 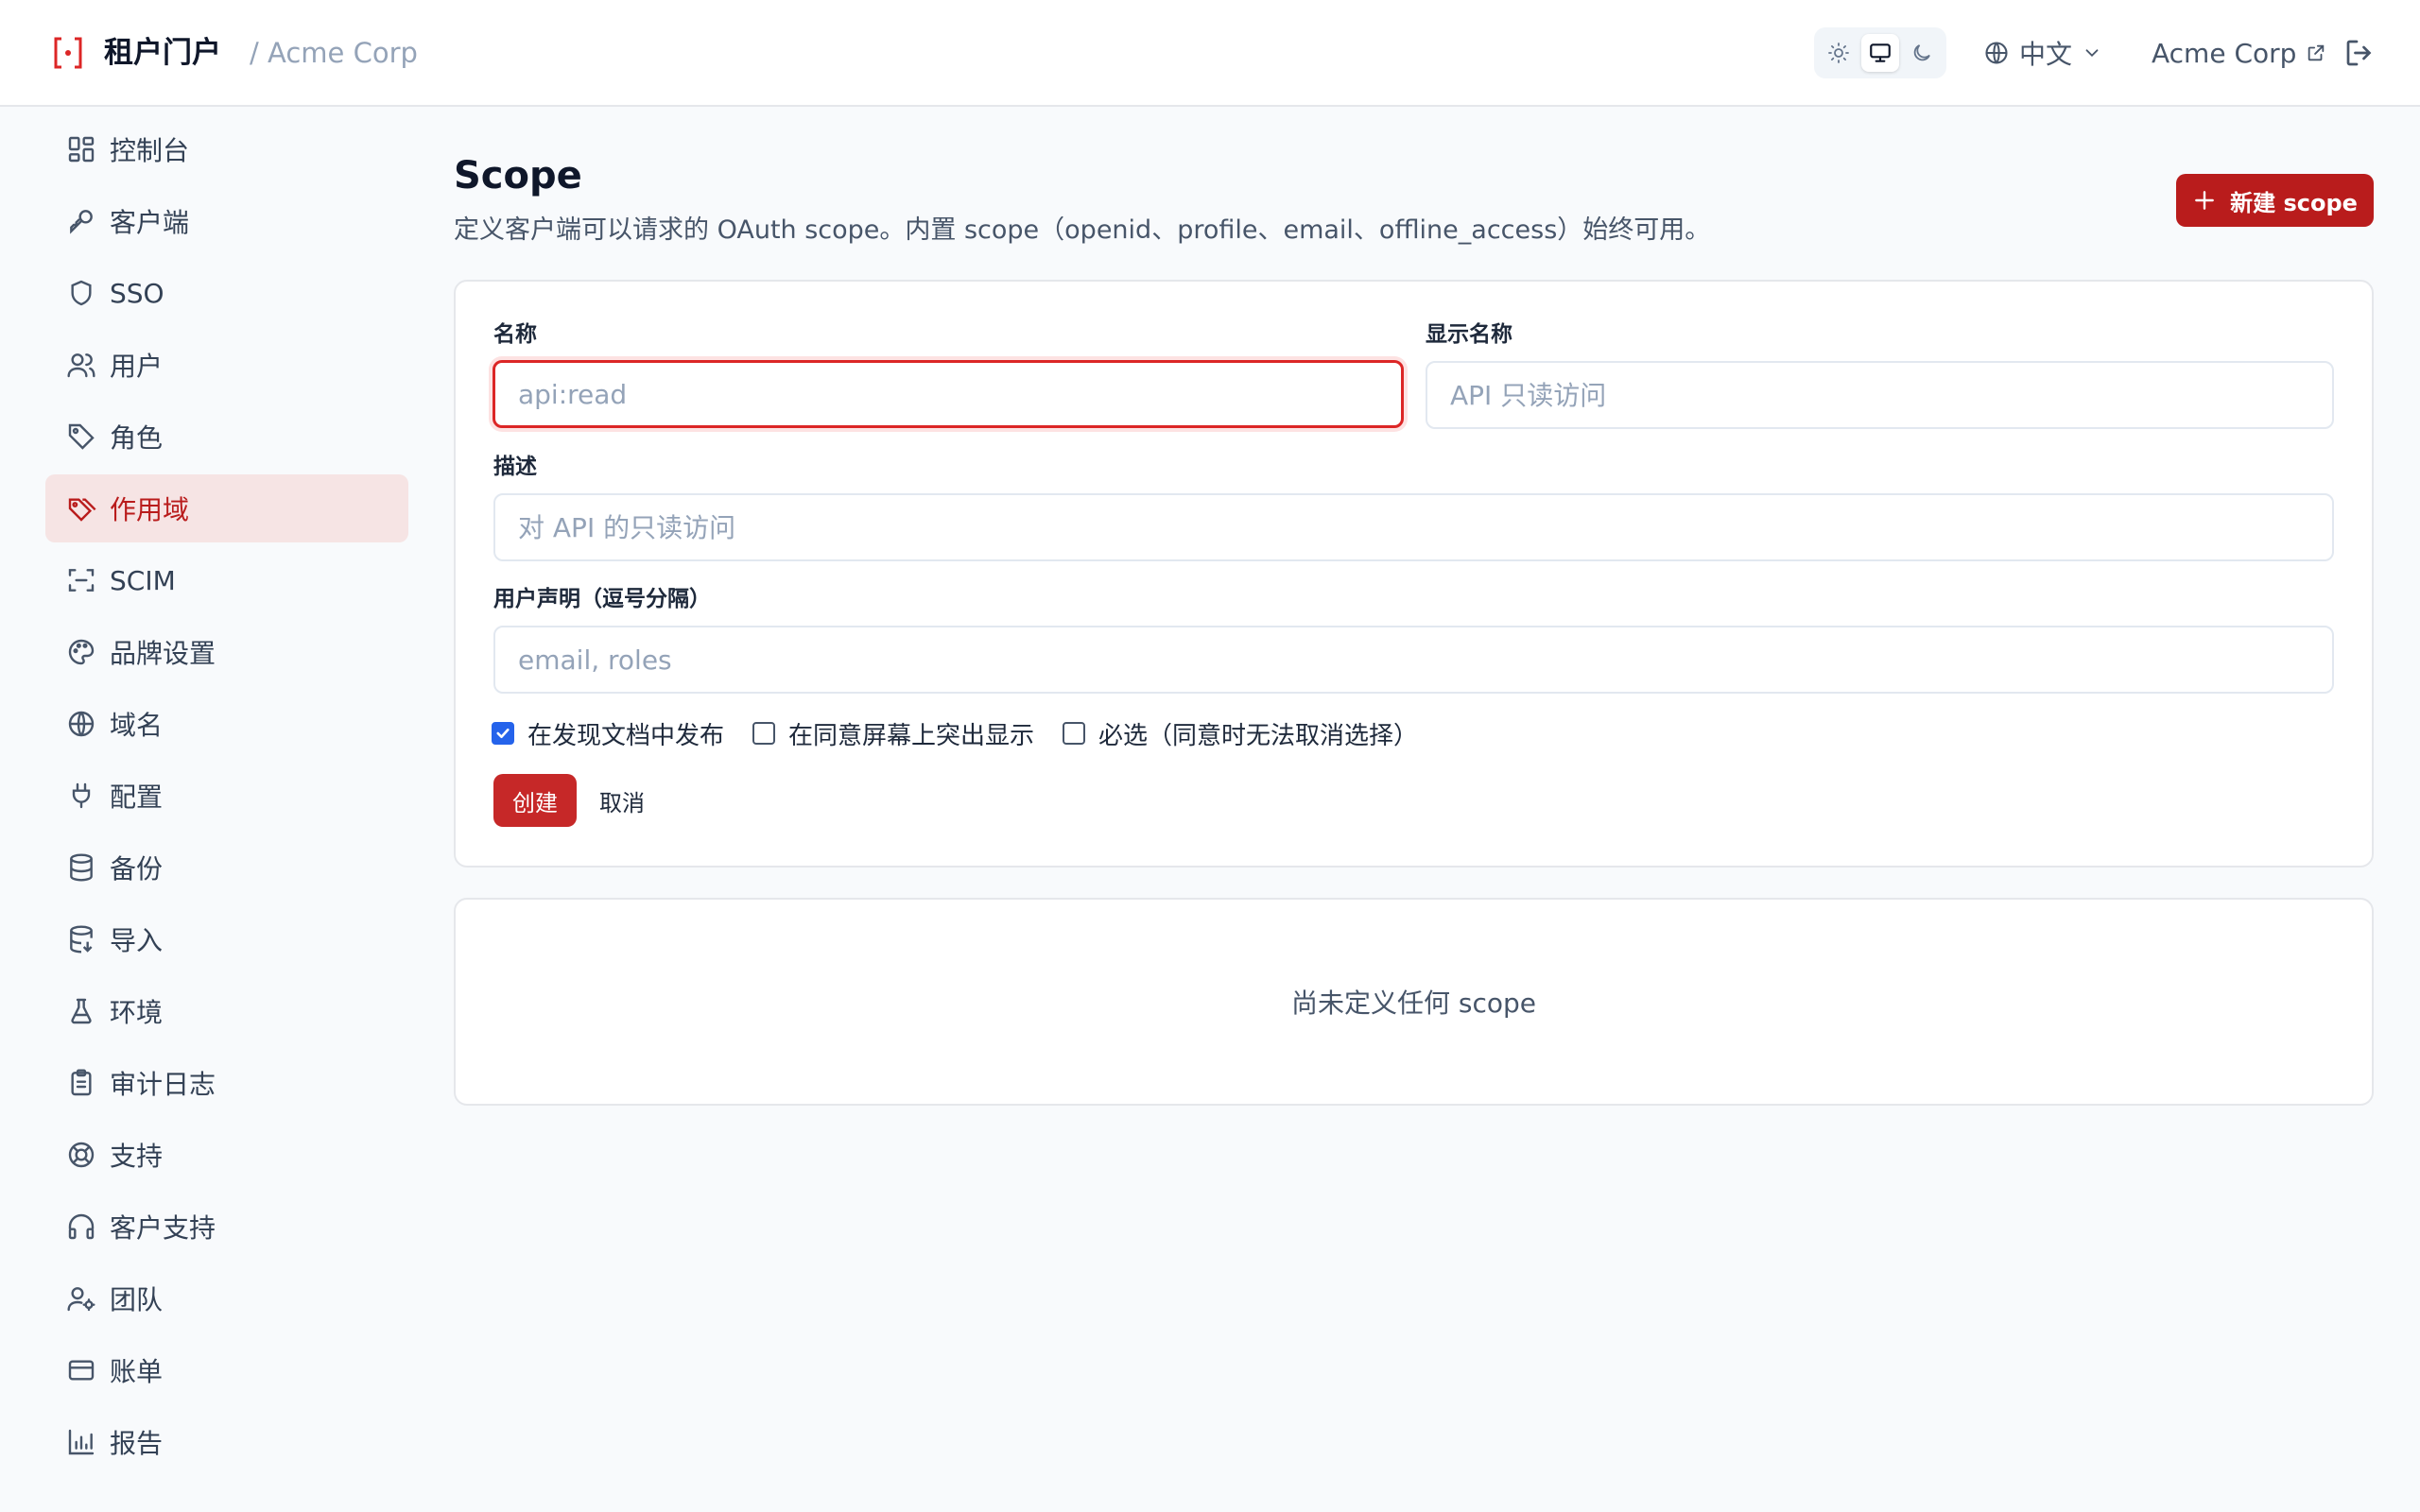 What do you see at coordinates (81, 222) in the screenshot?
I see `key-icon` at bounding box center [81, 222].